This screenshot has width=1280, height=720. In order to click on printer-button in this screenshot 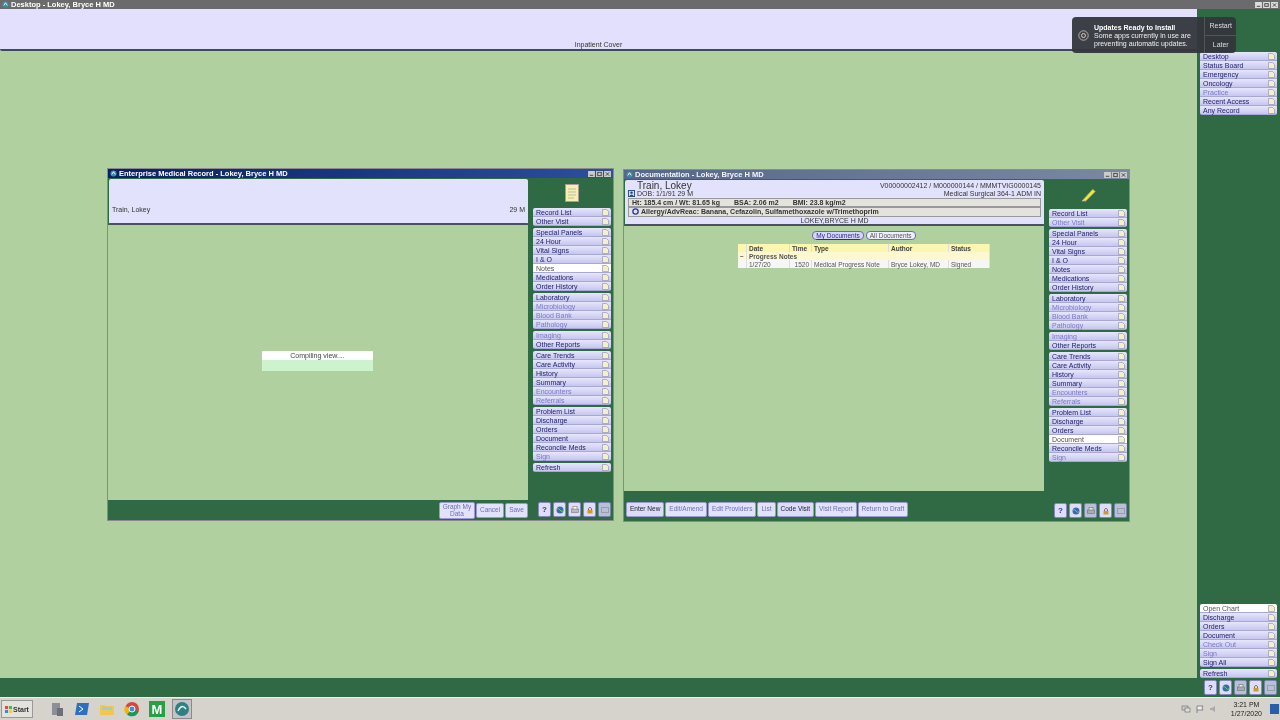, I will do `click(574, 509)`.